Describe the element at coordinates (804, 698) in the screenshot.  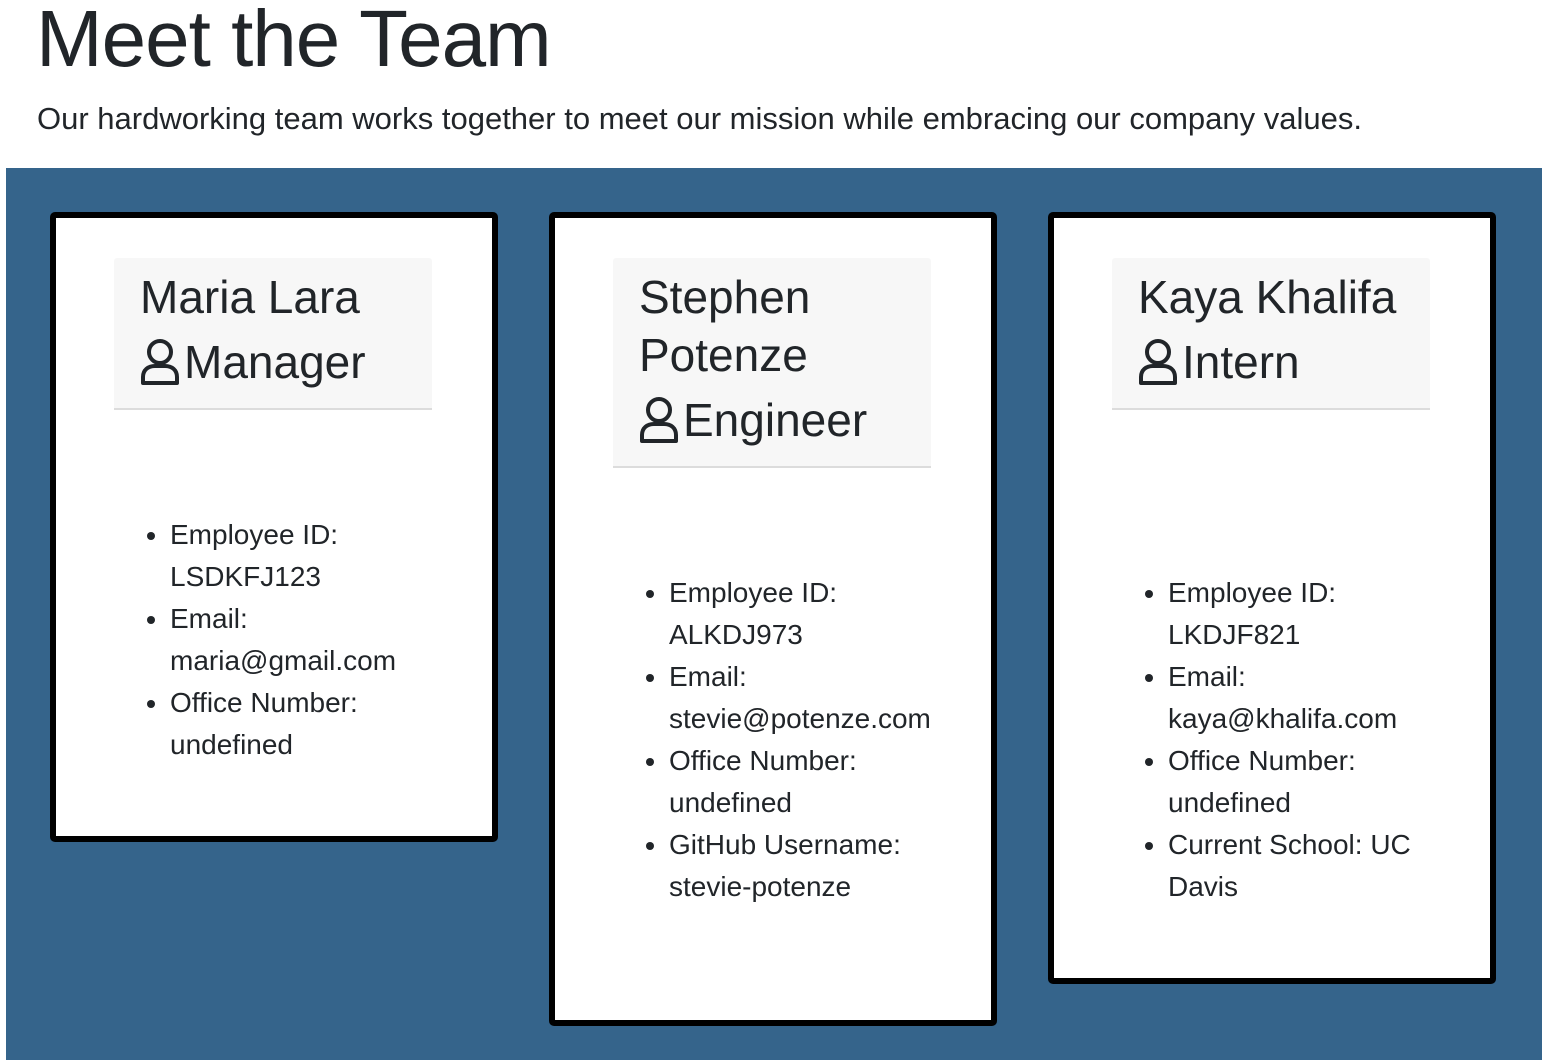
I see `detail-email: Email: stevie@potenze.com` at that location.